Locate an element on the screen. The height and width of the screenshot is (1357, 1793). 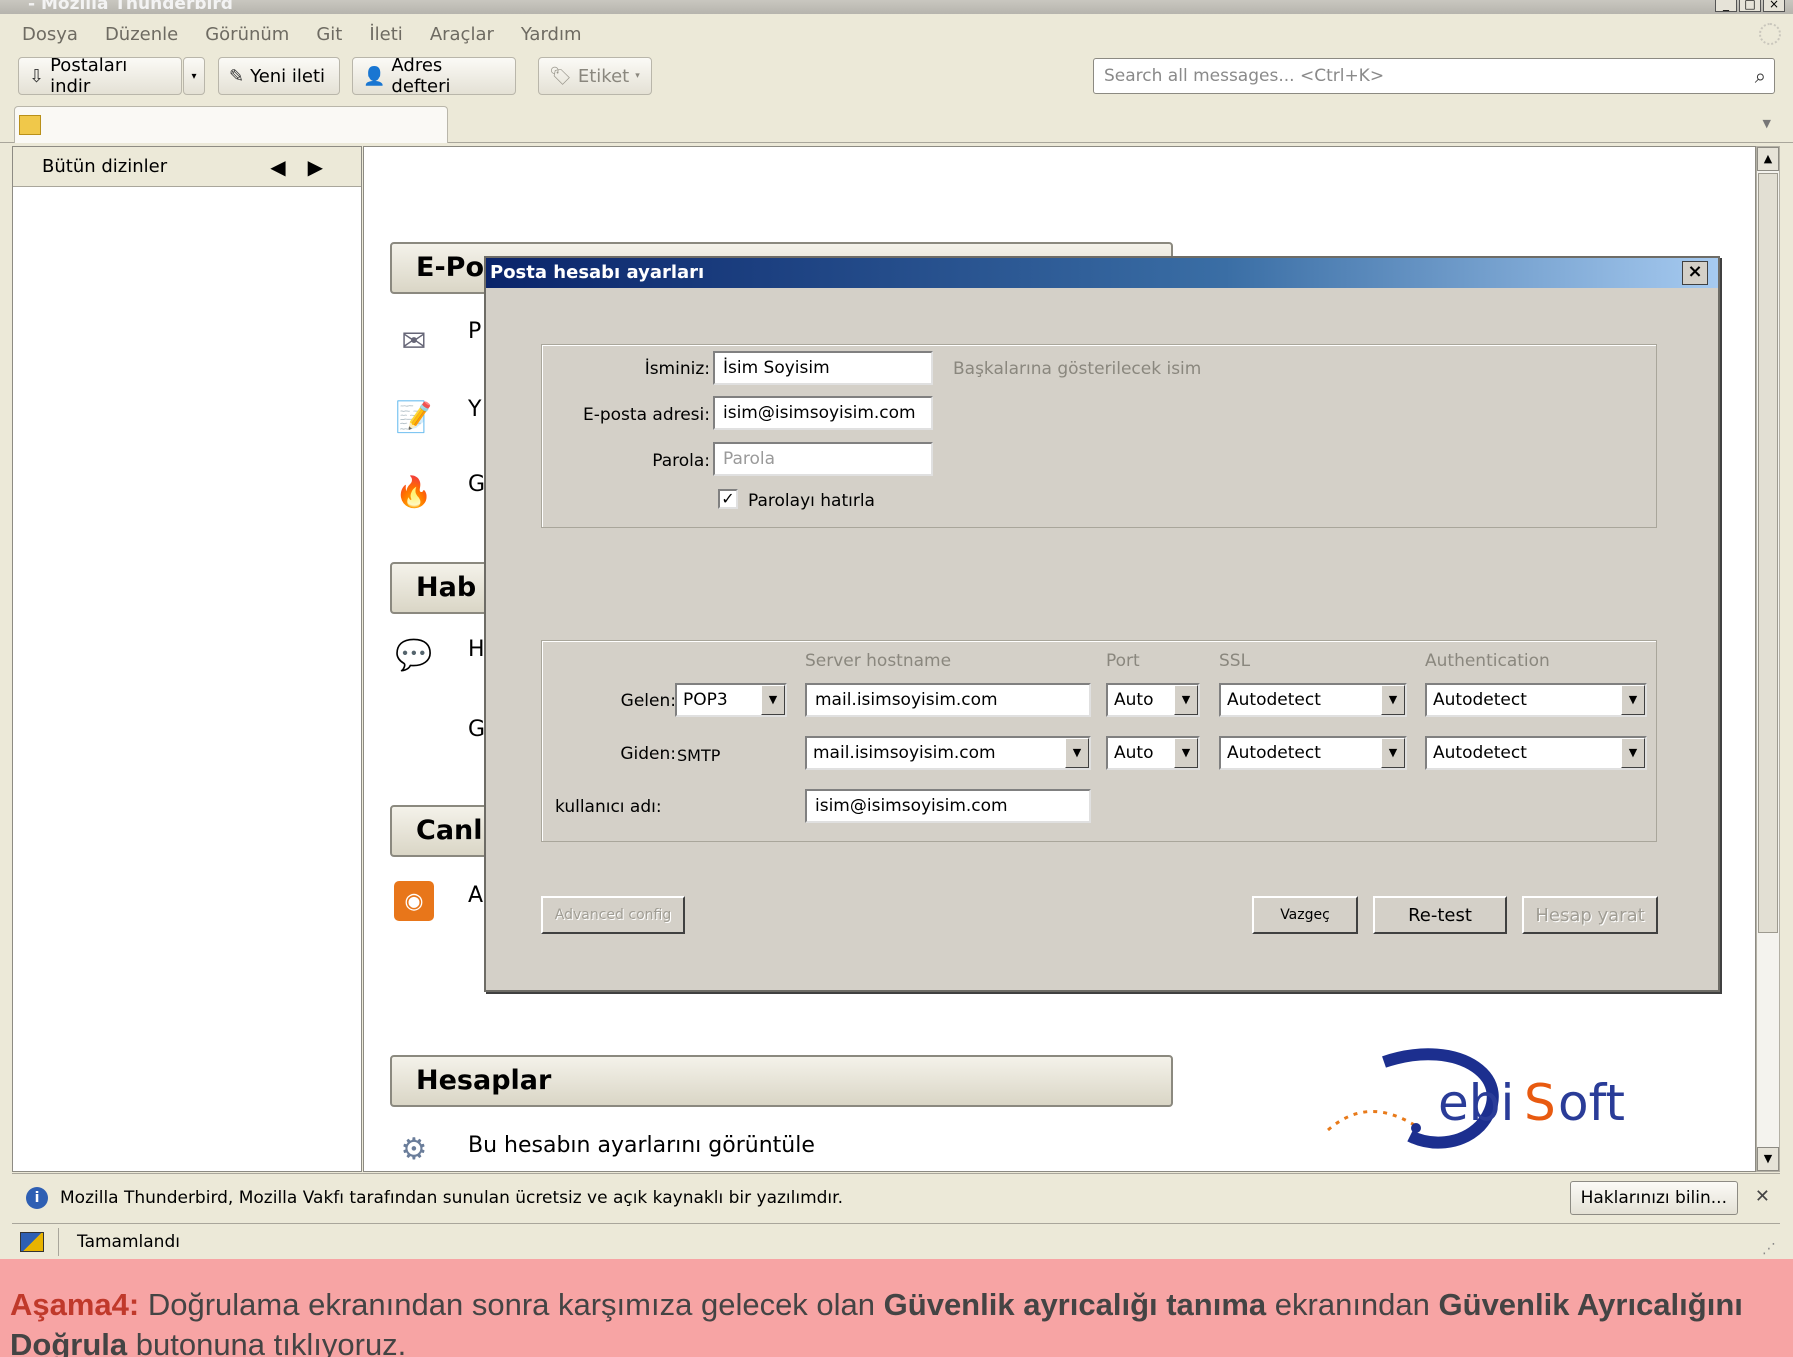
remember-password-checkbox: ✓ is located at coordinates (728, 499).